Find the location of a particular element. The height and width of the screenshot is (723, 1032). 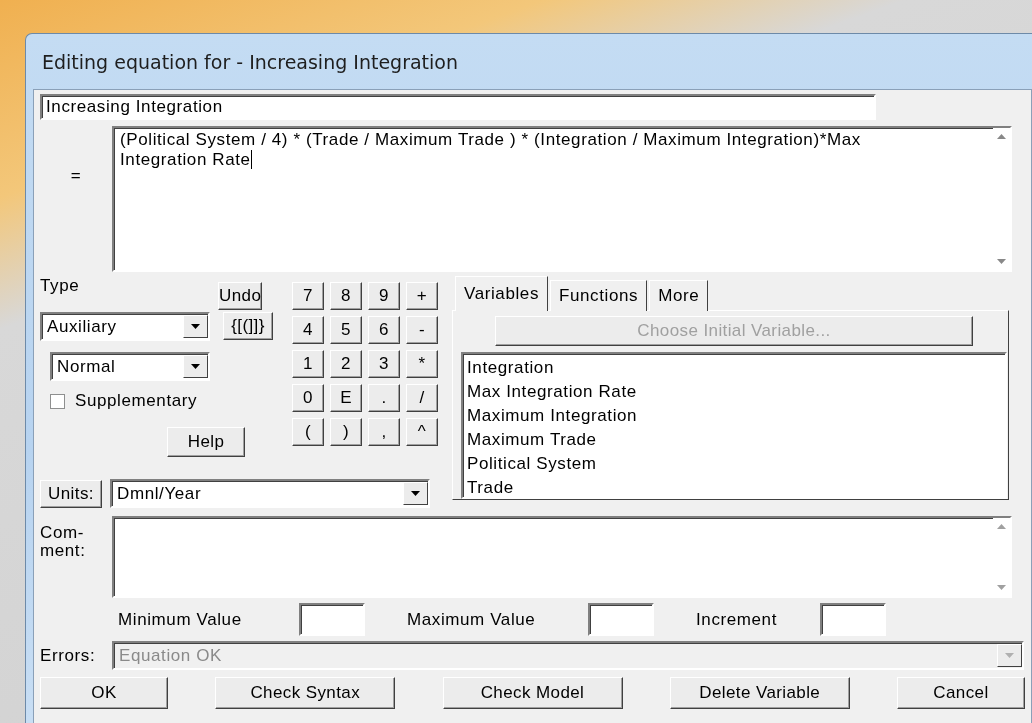

variable-name-field: Increasing Integration is located at coordinates (458, 107).